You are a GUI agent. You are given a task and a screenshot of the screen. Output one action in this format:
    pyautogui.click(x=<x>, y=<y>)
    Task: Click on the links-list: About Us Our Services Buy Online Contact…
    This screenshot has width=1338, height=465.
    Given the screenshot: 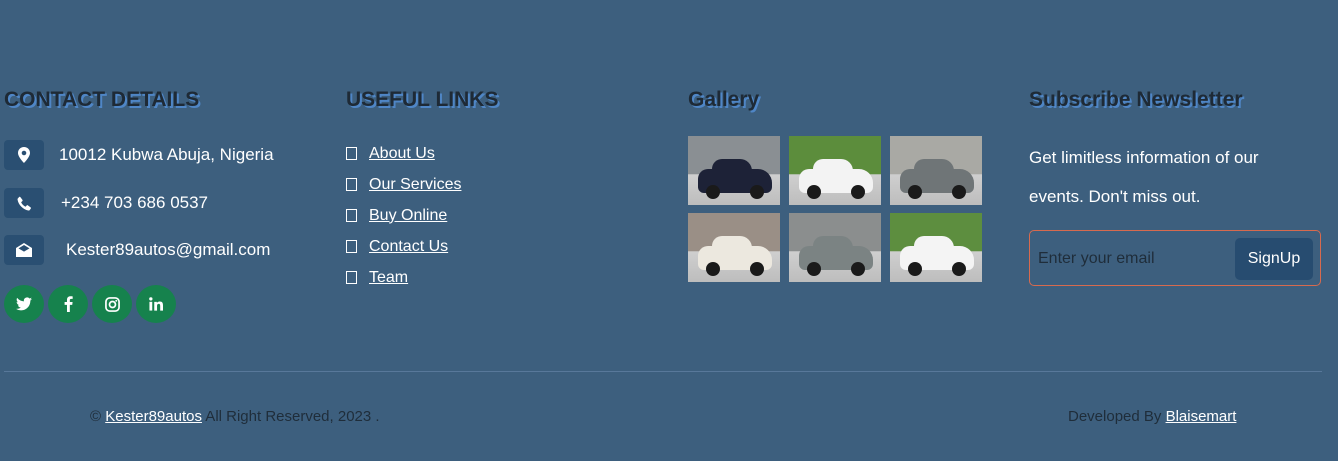 What is the action you would take?
    pyautogui.click(x=403, y=215)
    